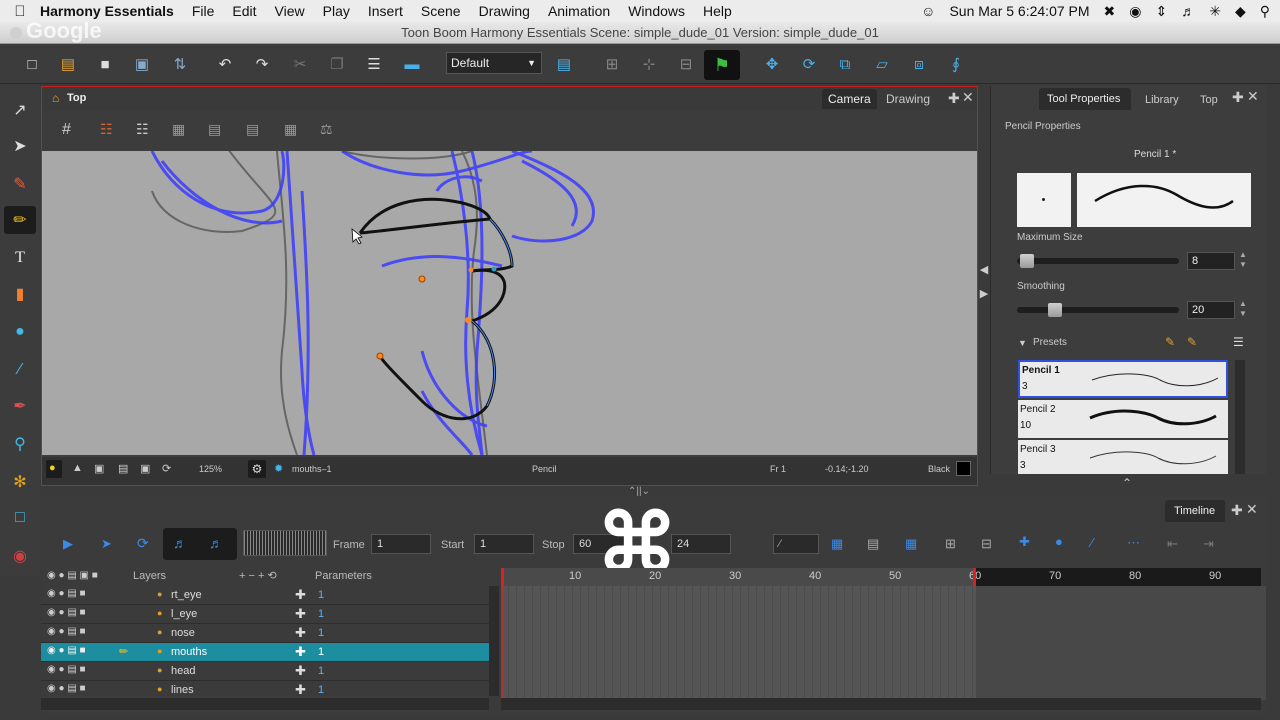 This screenshot has height=720, width=1280. I want to click on volume-icon: ♬, so click(1188, 11).